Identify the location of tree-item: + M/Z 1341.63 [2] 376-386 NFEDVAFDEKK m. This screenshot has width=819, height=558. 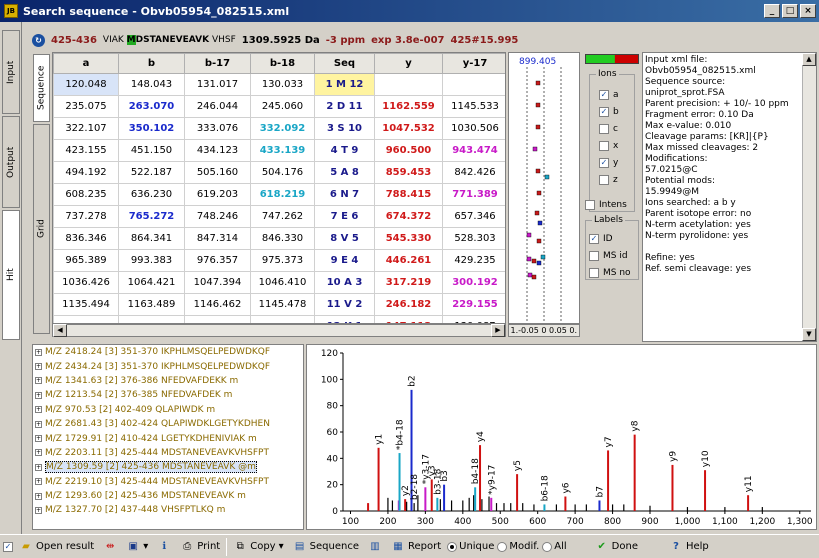
(168, 381).